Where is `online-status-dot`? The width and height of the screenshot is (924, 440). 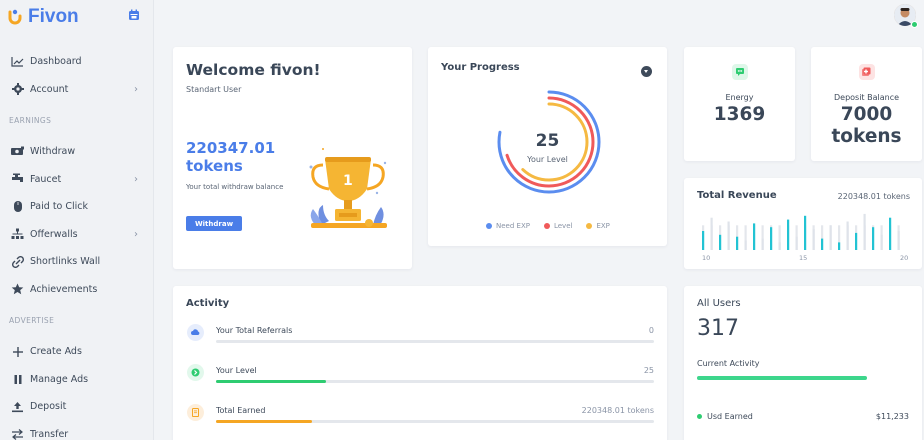 online-status-dot is located at coordinates (914, 24).